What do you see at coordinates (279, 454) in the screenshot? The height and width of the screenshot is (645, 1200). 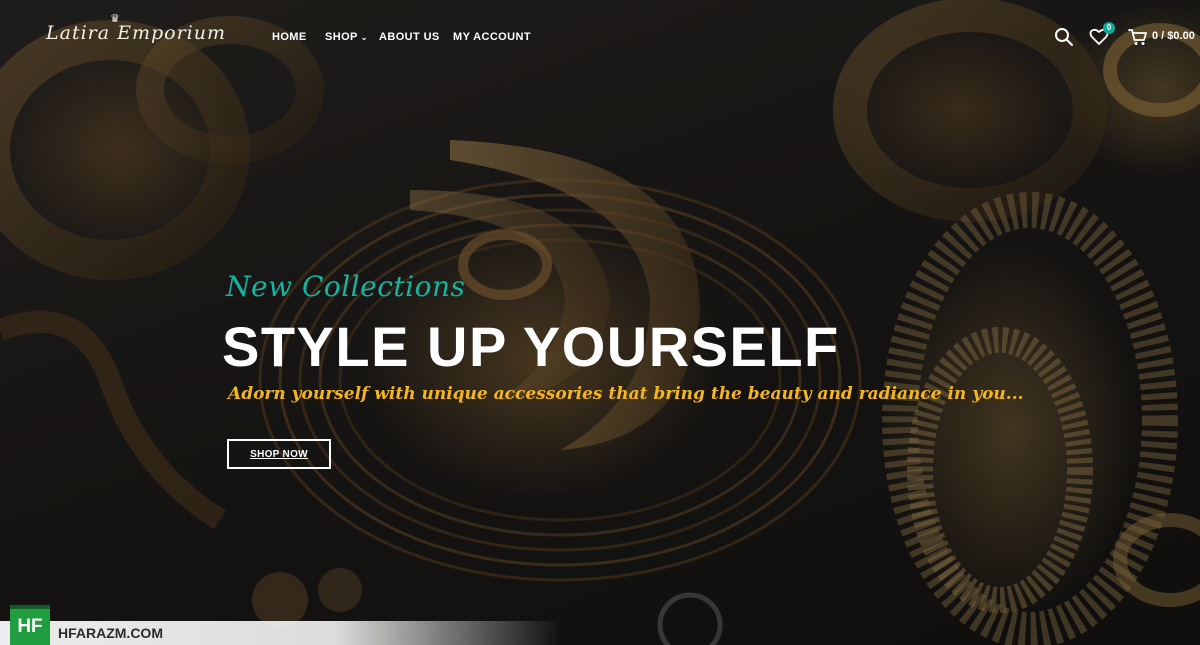 I see `shop-now-button: SHOP NOW` at bounding box center [279, 454].